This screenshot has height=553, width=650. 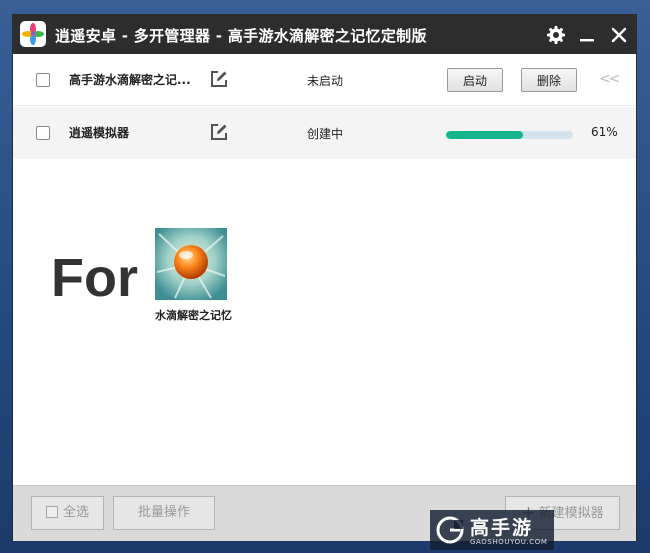 I want to click on start-button: 启动, so click(x=475, y=80).